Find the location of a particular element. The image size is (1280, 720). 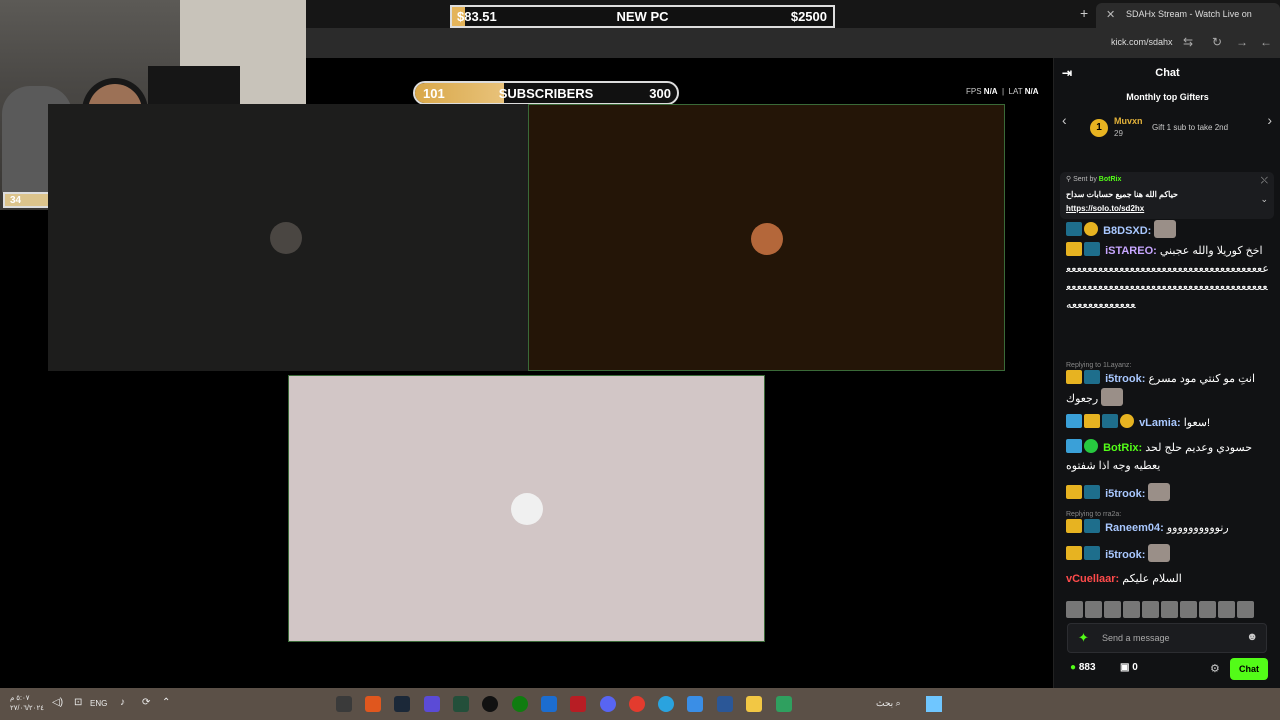

translate-icon: ⇆ is located at coordinates (1188, 42).